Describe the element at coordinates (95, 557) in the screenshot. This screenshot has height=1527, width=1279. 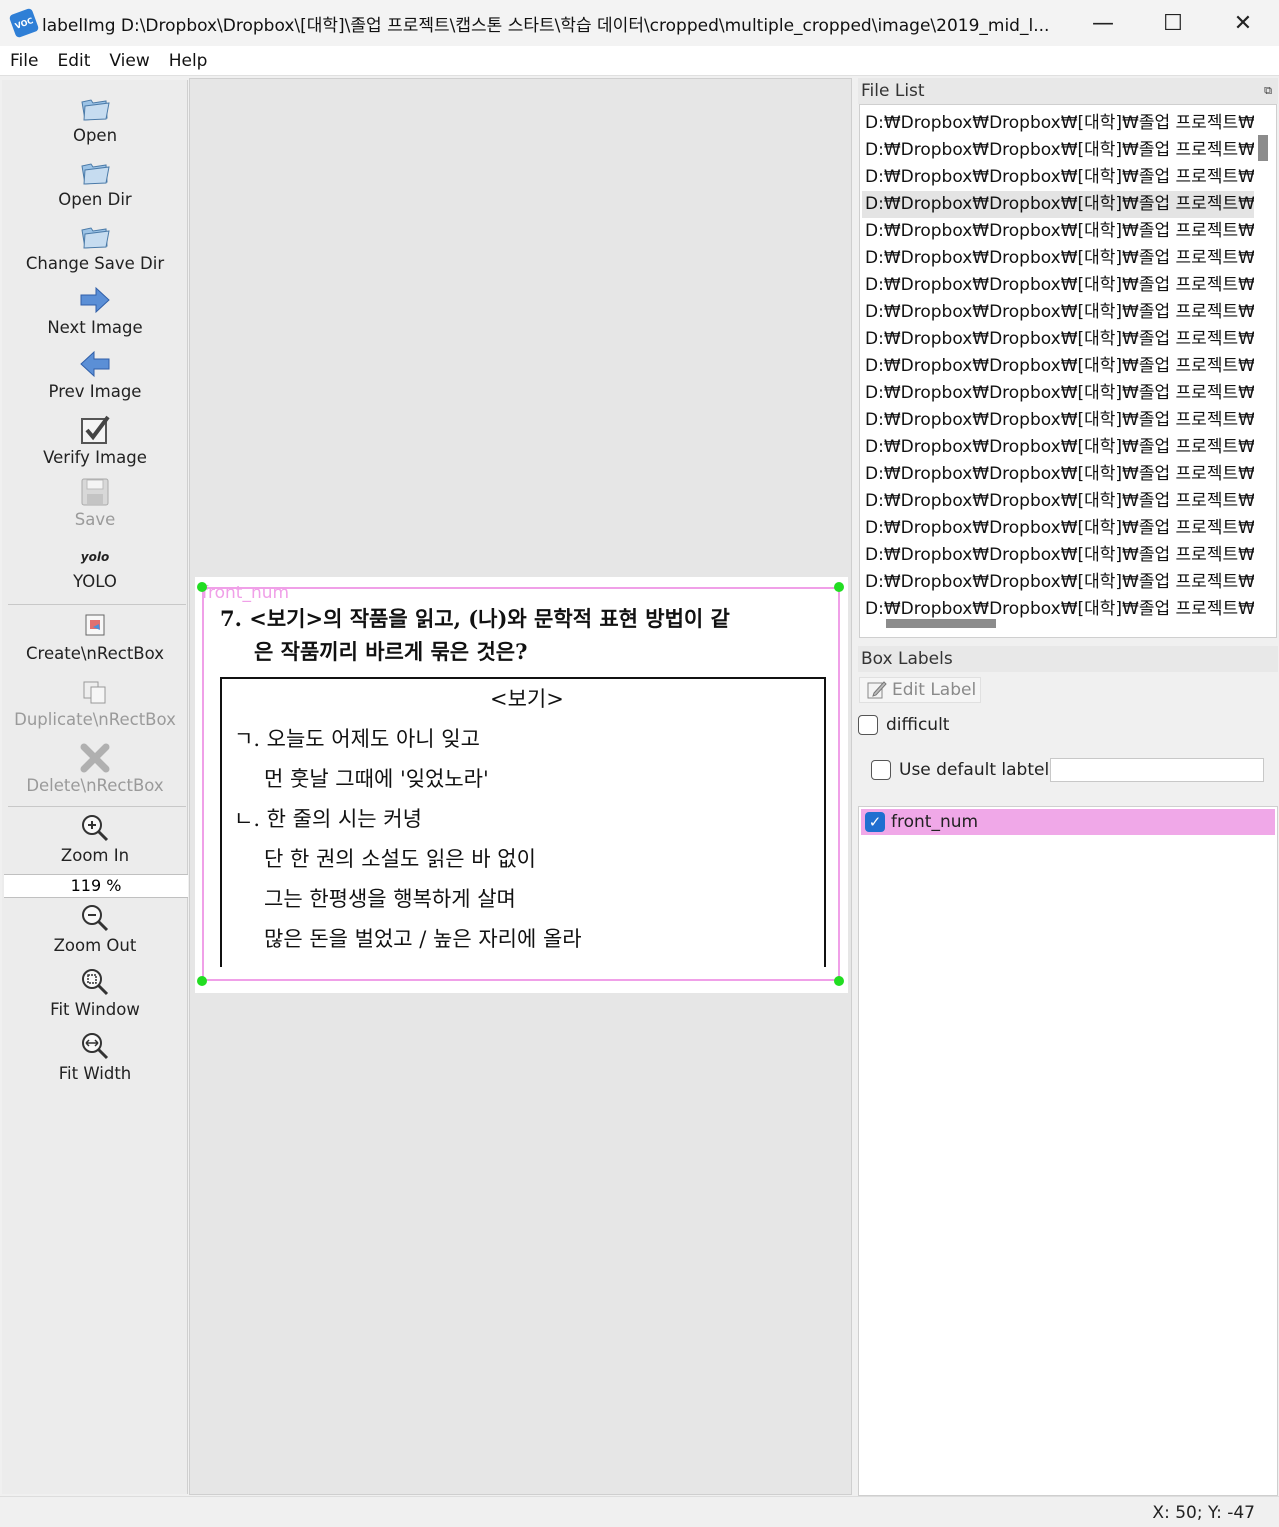
I see `yolo-icon: yolo` at that location.